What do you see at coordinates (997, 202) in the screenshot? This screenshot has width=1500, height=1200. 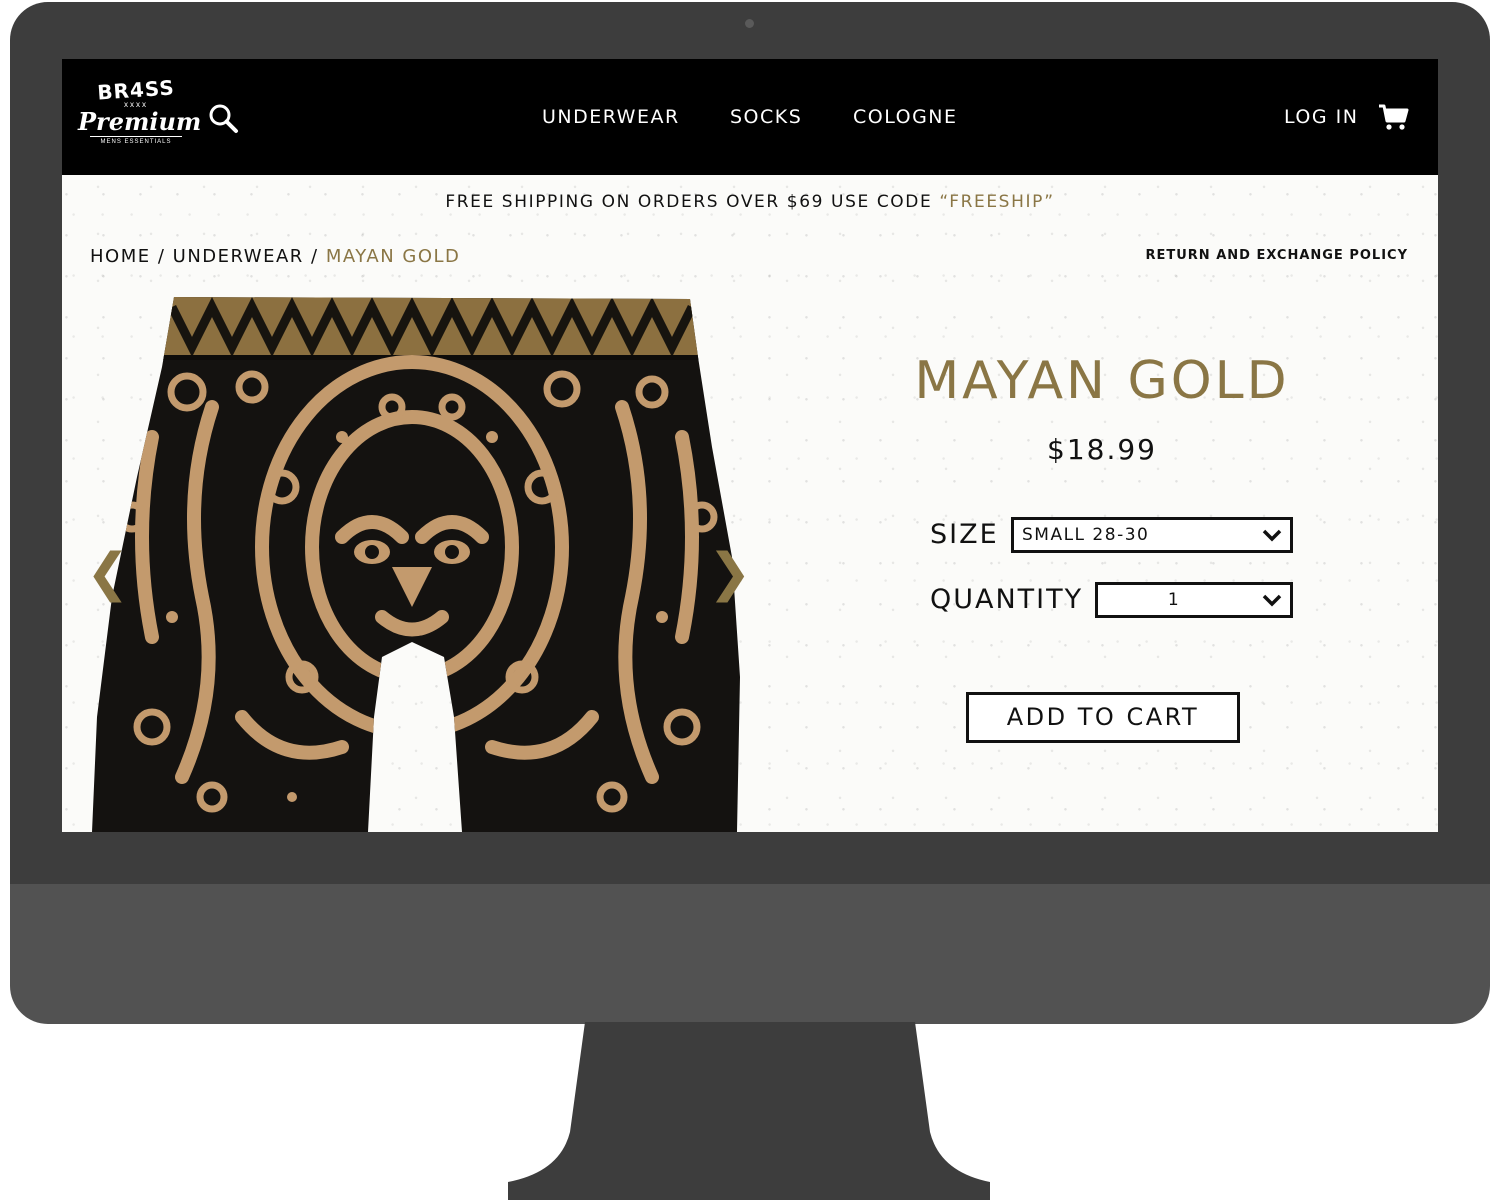 I see `promo-code: “FREESHIP”` at bounding box center [997, 202].